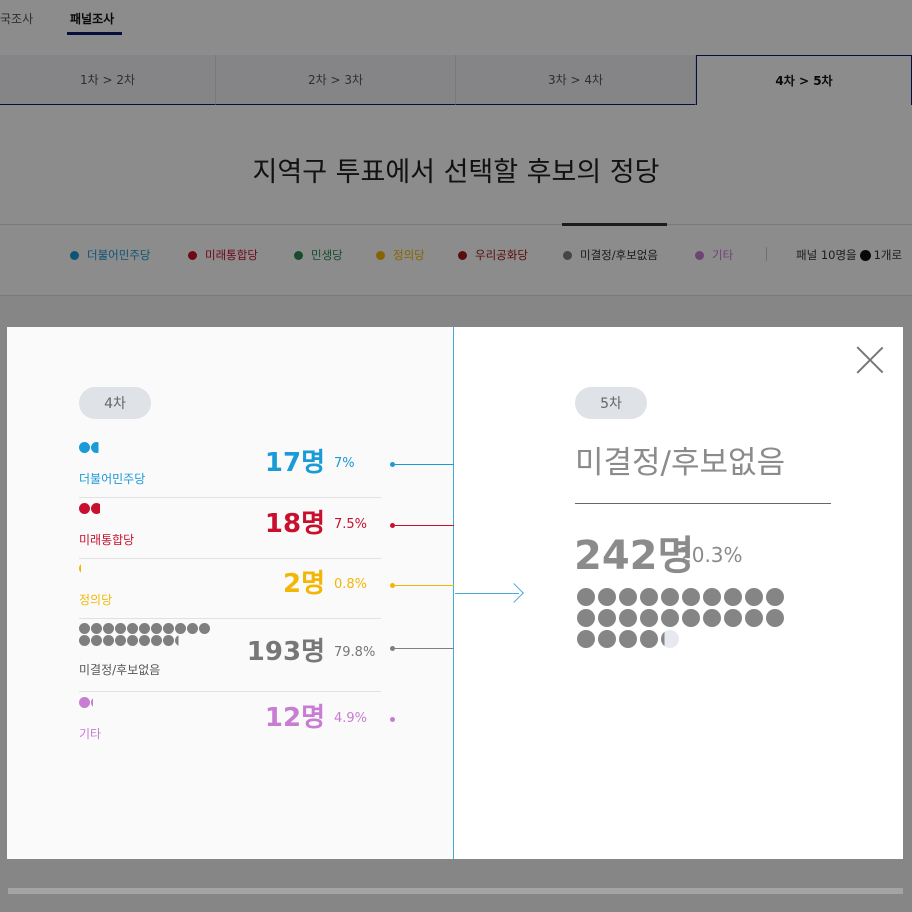 The image size is (912, 912). Describe the element at coordinates (351, 524) in the screenshot. I see `party-percentage: 7.5%` at that location.